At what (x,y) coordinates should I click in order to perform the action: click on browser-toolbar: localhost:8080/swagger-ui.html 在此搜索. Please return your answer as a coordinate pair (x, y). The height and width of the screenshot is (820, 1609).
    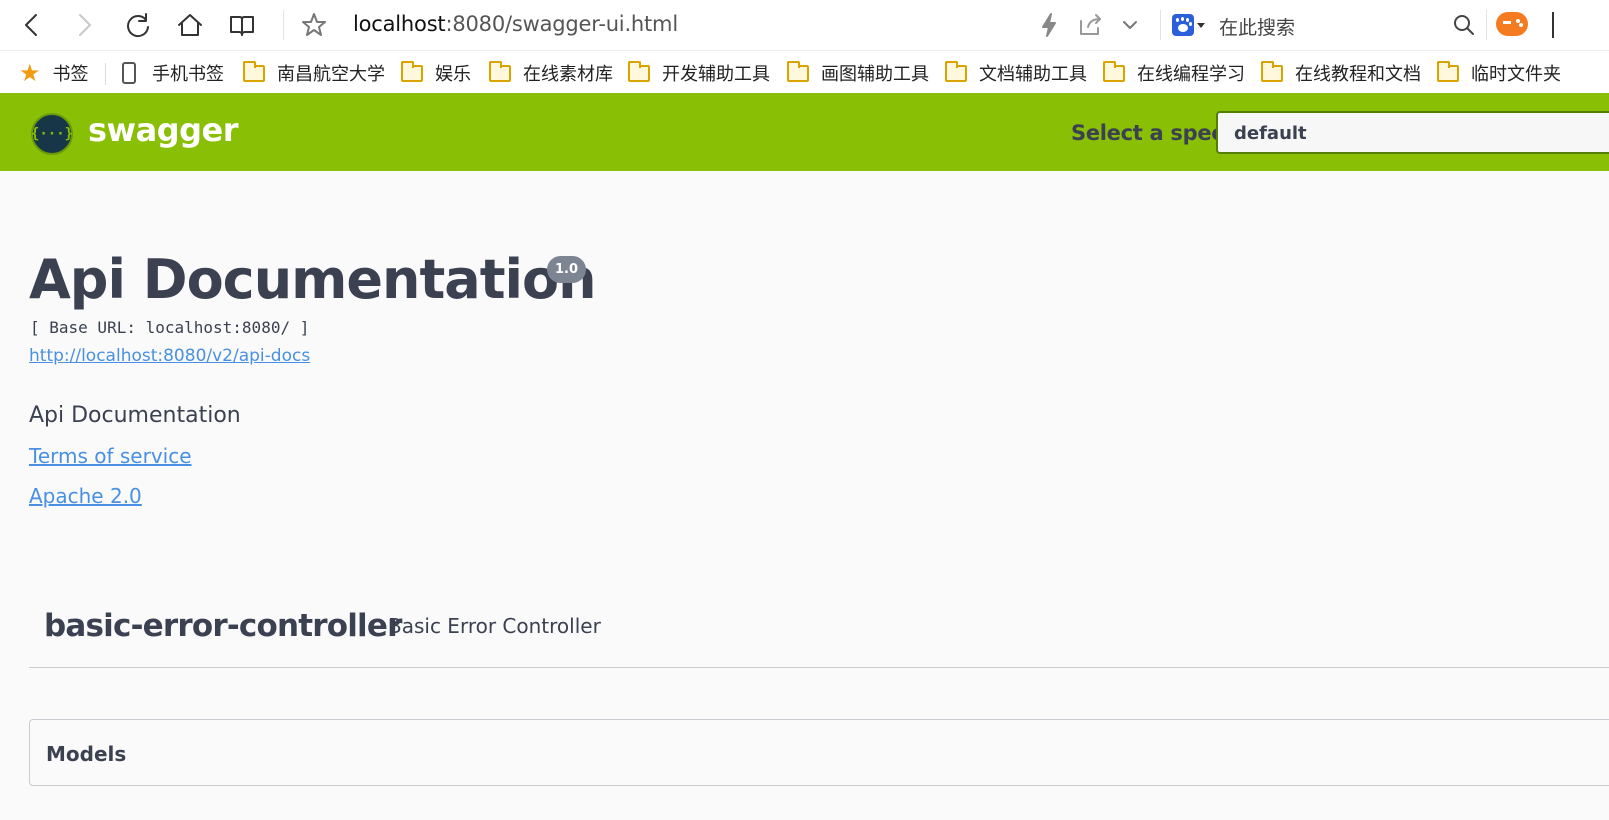
    Looking at the image, I should click on (804, 25).